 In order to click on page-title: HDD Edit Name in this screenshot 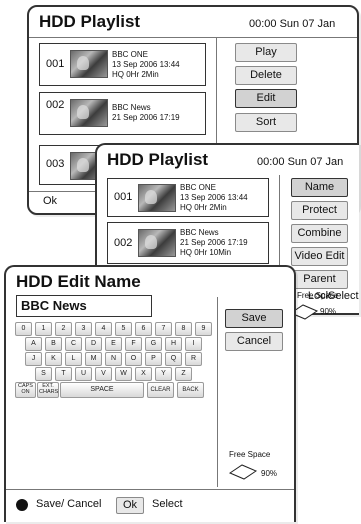, I will do `click(78, 281)`.